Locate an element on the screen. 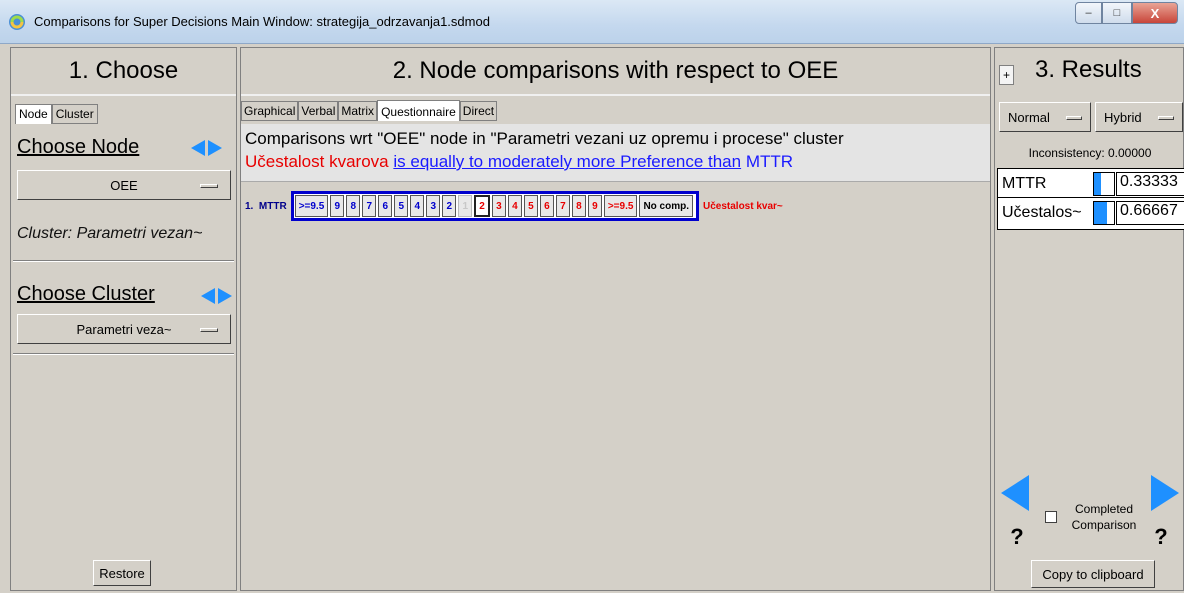  cluster-select: Parametri veza~ is located at coordinates (124, 329).